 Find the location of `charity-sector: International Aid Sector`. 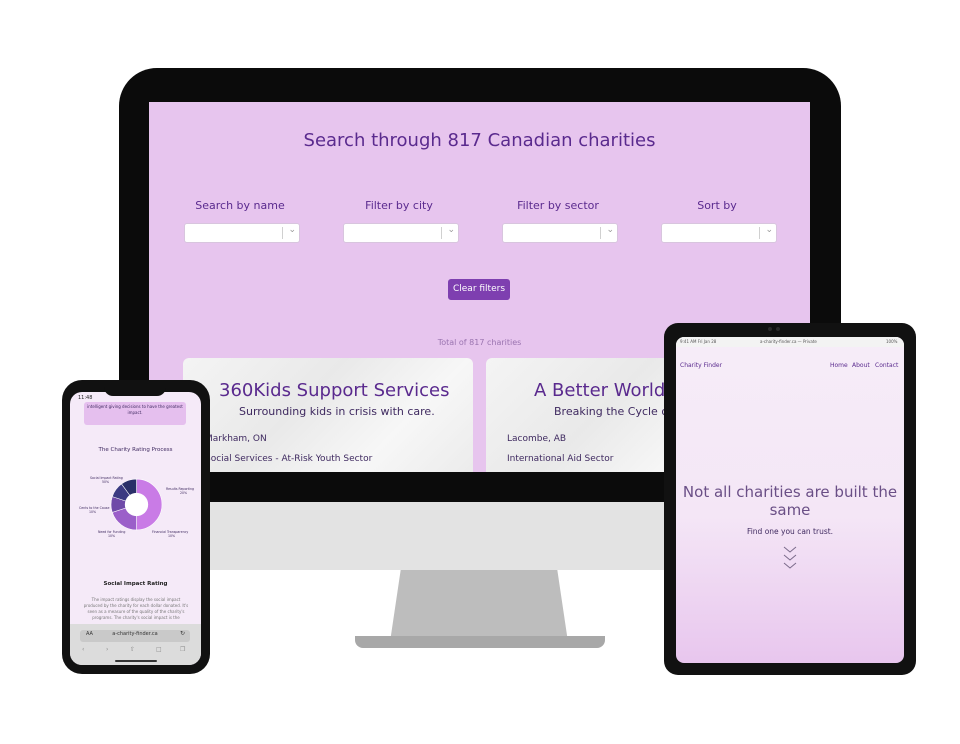

charity-sector: International Aid Sector is located at coordinates (560, 459).